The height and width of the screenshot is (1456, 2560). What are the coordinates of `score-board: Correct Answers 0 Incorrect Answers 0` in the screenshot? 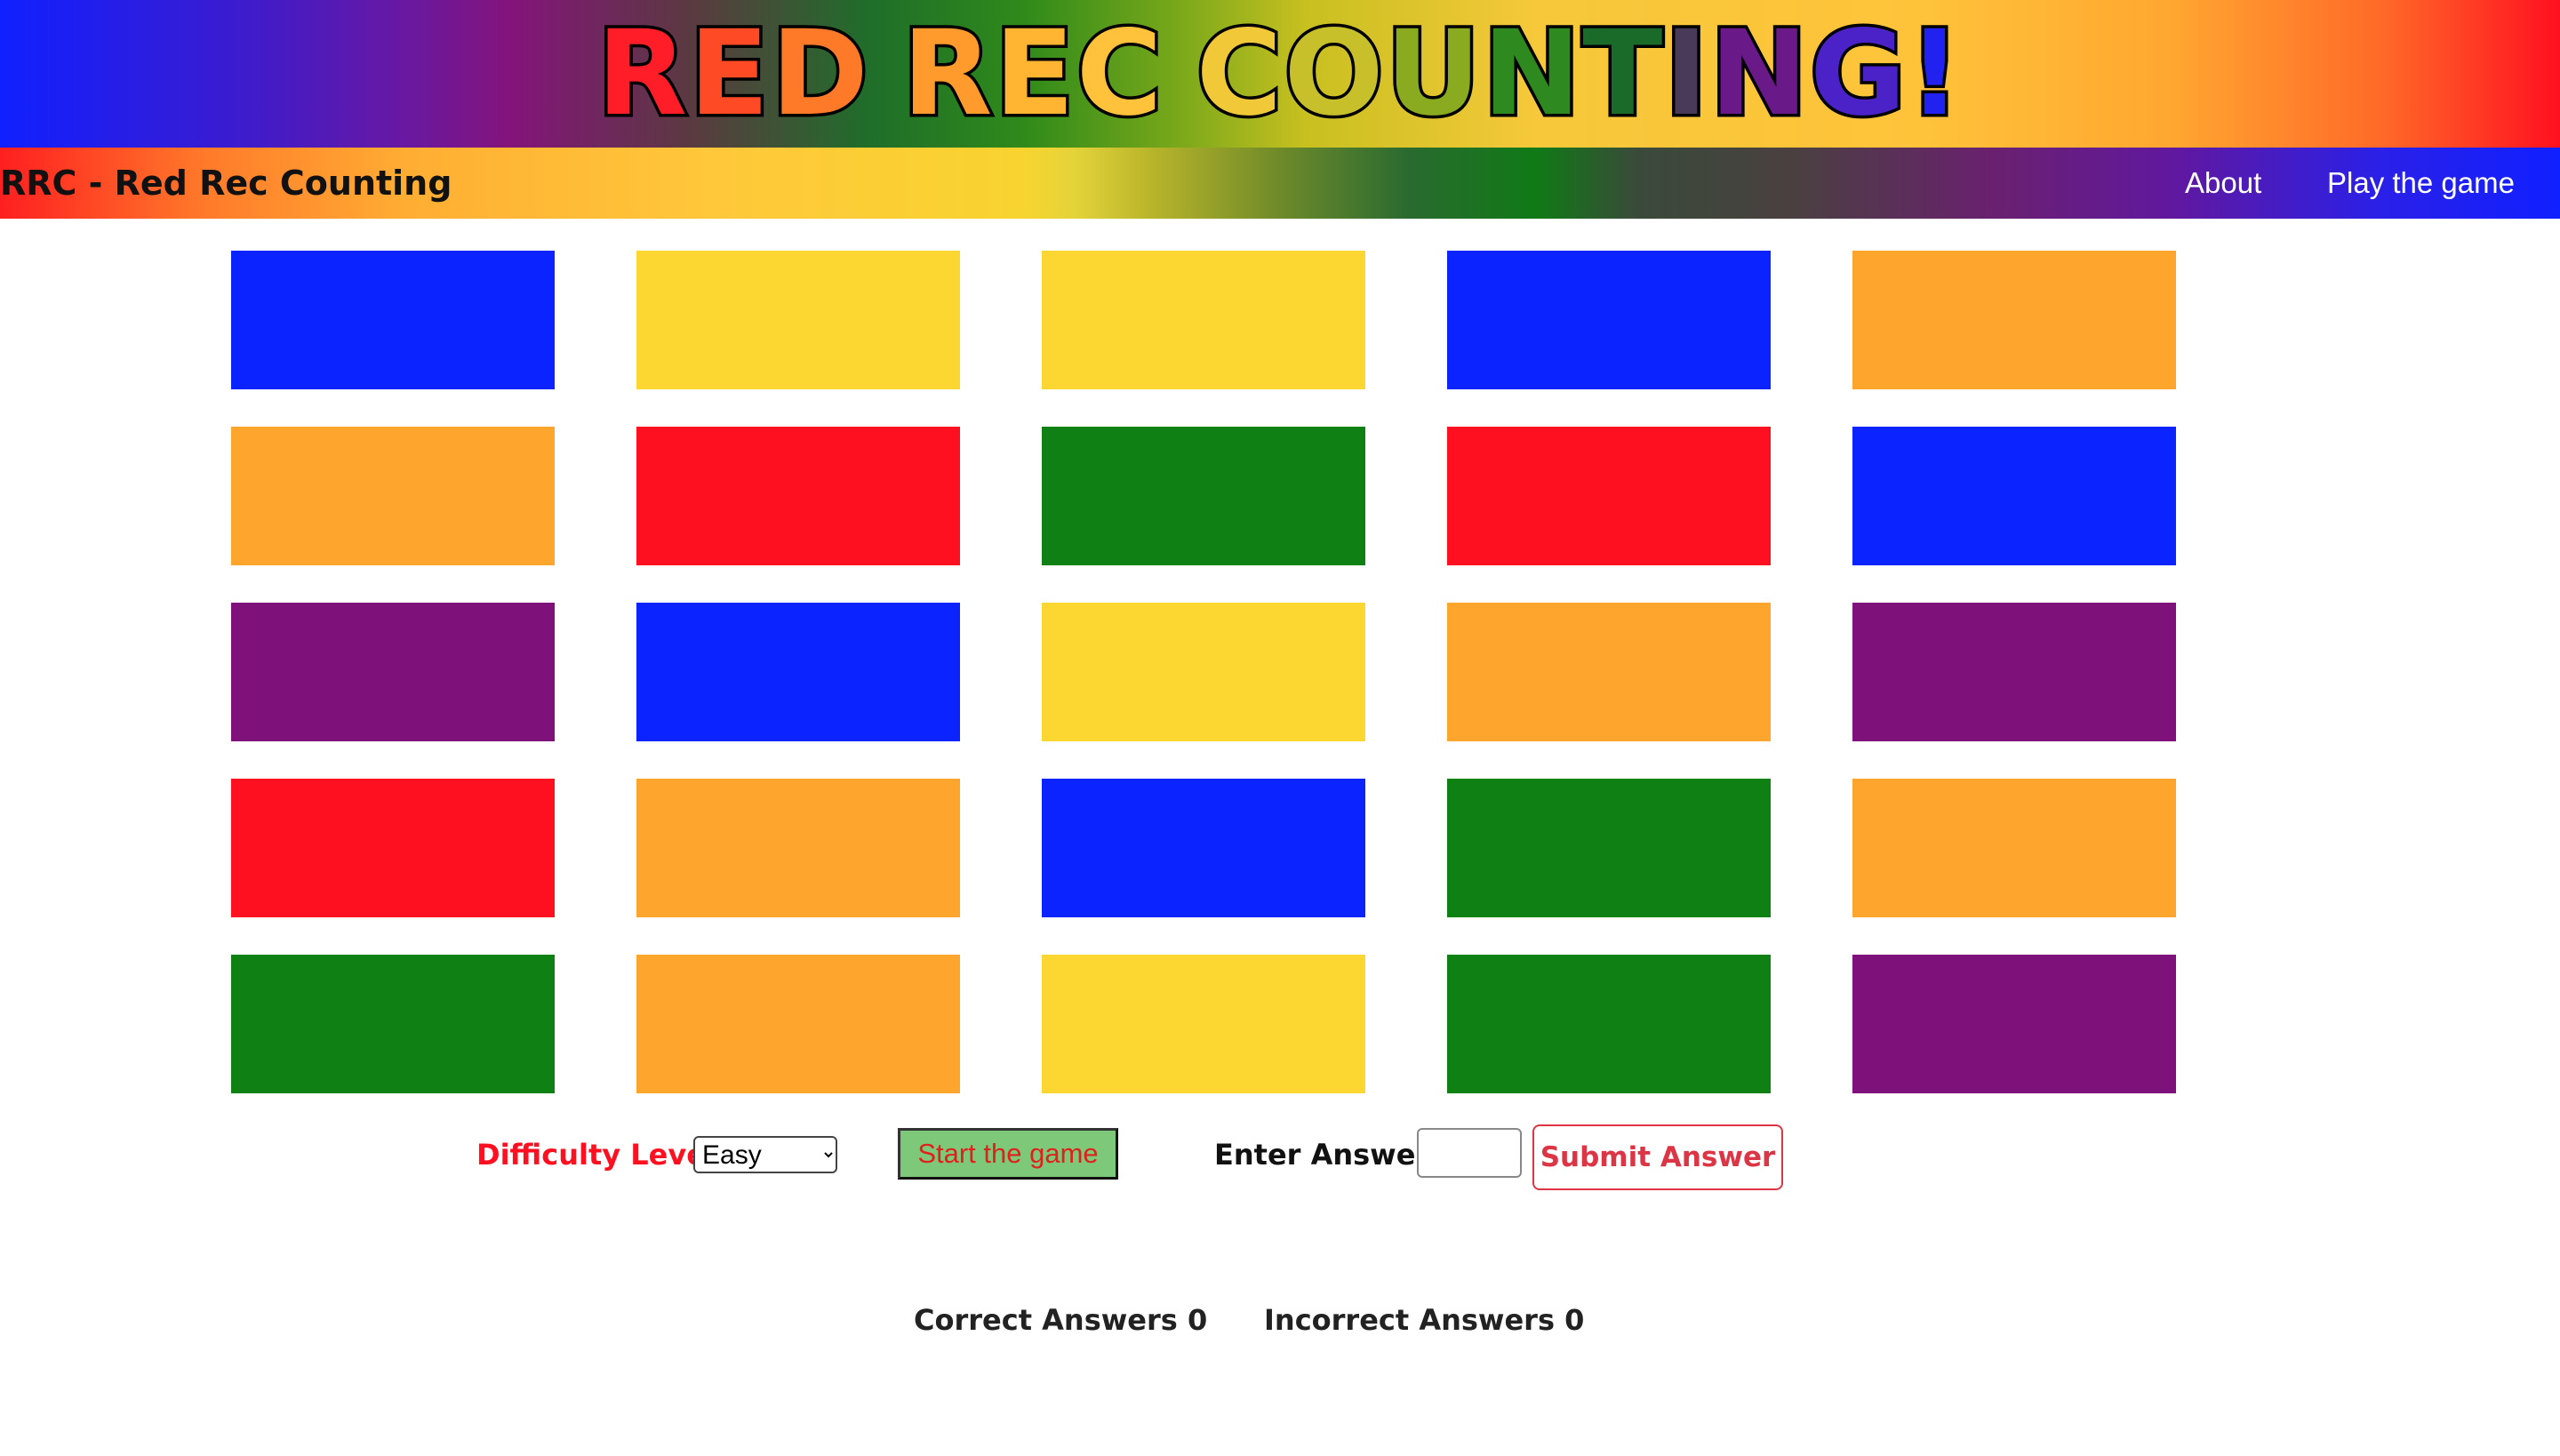 It's located at (1280, 1325).